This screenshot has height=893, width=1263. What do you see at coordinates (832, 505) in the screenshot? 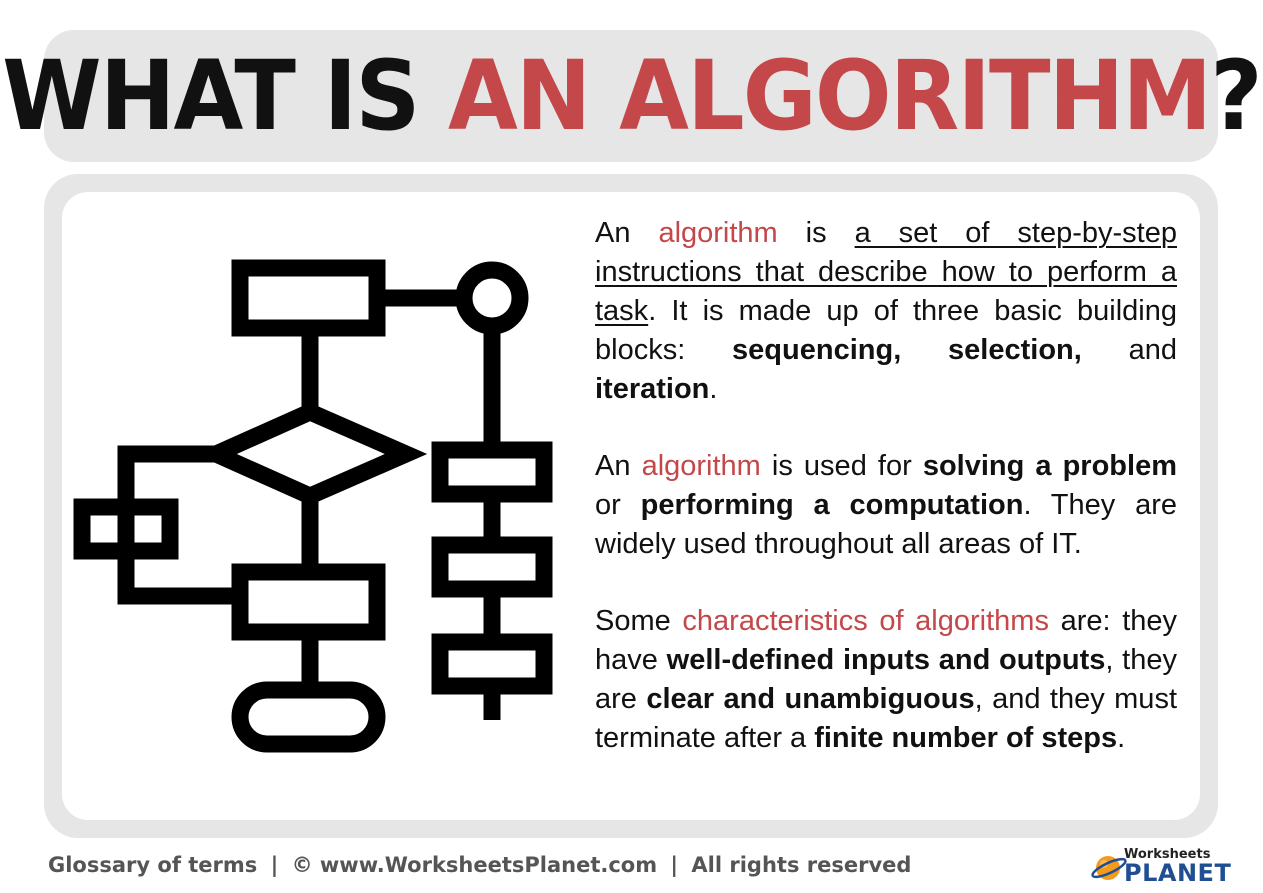
I see `term-performing-a-computation: performing a computation` at bounding box center [832, 505].